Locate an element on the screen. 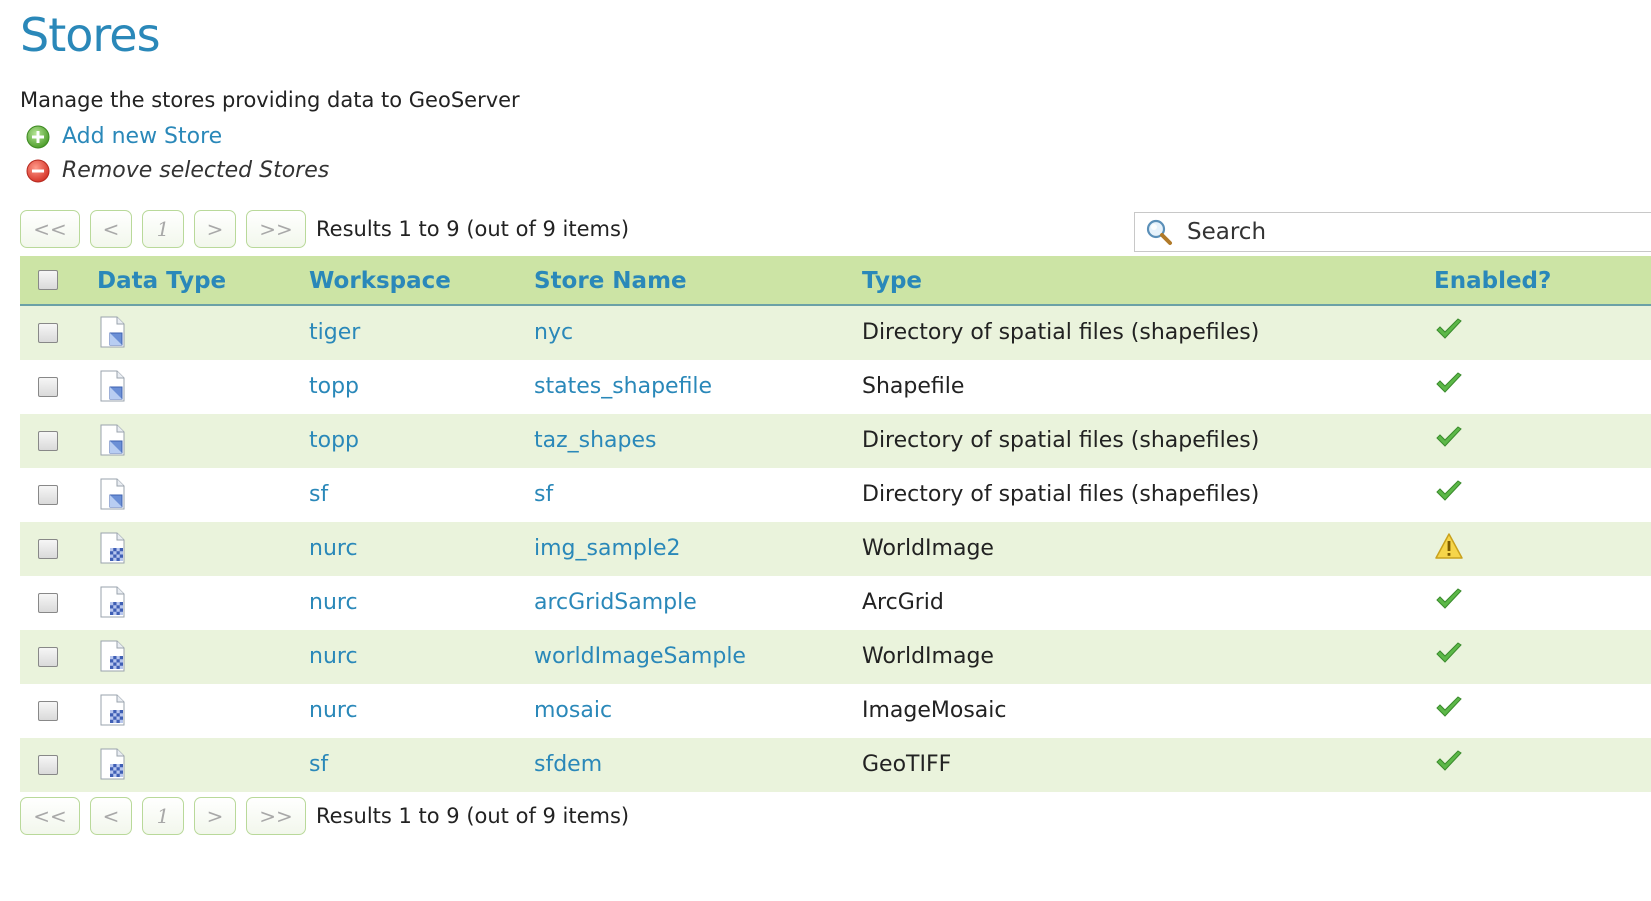  header-enabled: Enabled? is located at coordinates (1492, 281).